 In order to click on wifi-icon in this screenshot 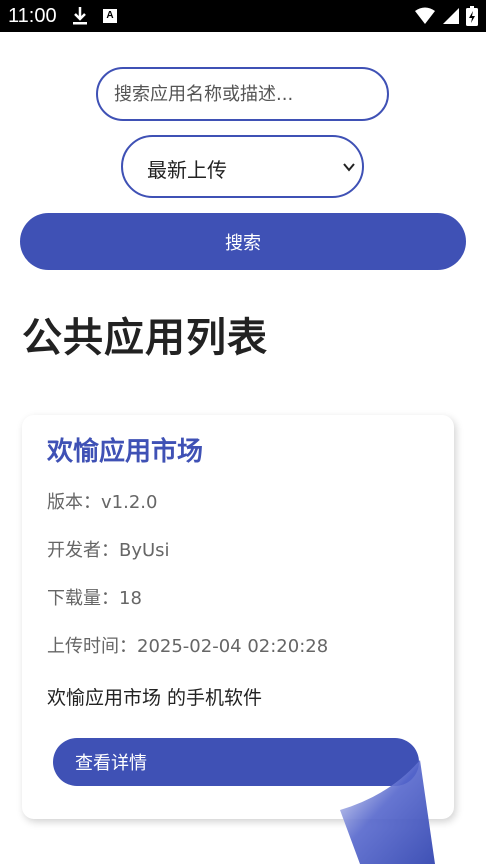, I will do `click(425, 18)`.